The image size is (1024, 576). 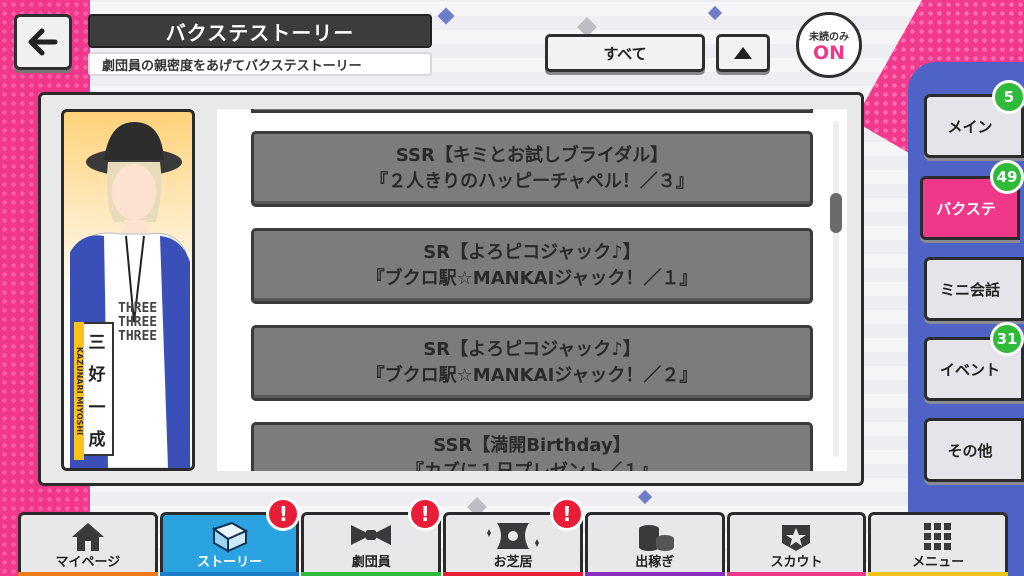 I want to click on story-item: SSR【満開Birthday】 『カズに１日プレゼント／１』, so click(x=532, y=446).